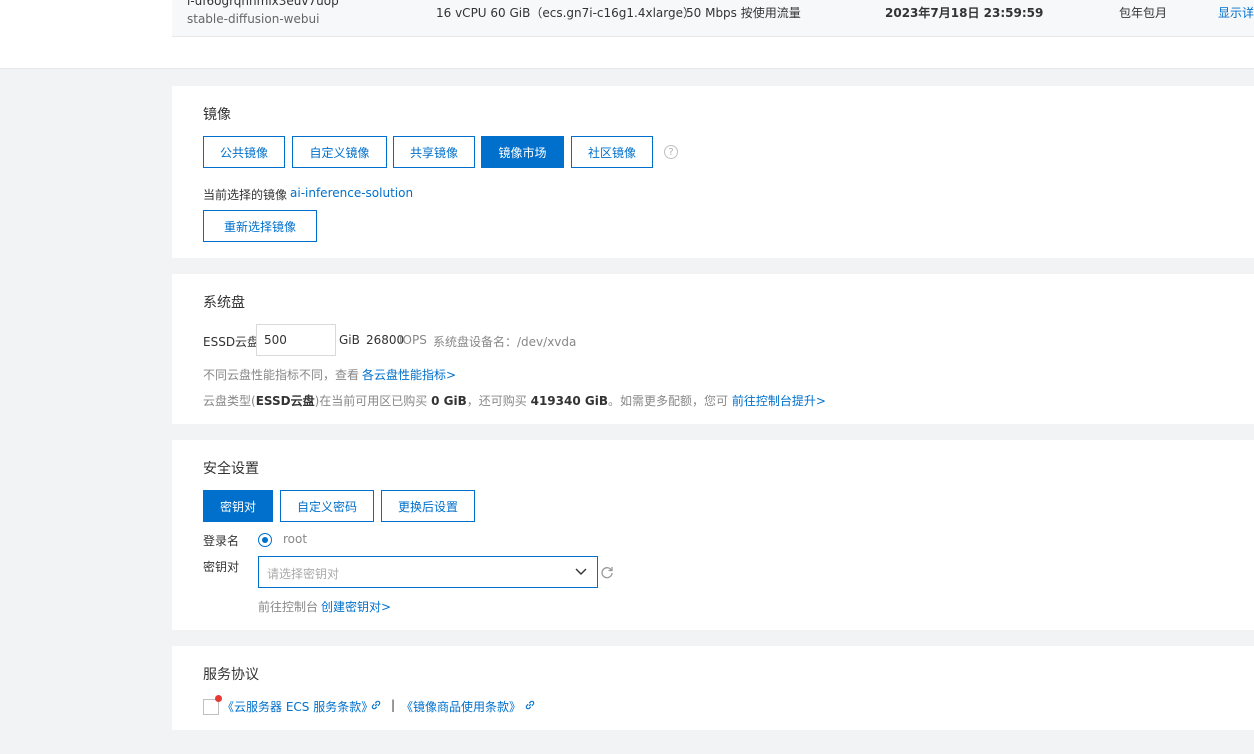 This screenshot has width=1254, height=754. What do you see at coordinates (356, 606) in the screenshot?
I see `create-keypair-link: 创建密钥对>` at bounding box center [356, 606].